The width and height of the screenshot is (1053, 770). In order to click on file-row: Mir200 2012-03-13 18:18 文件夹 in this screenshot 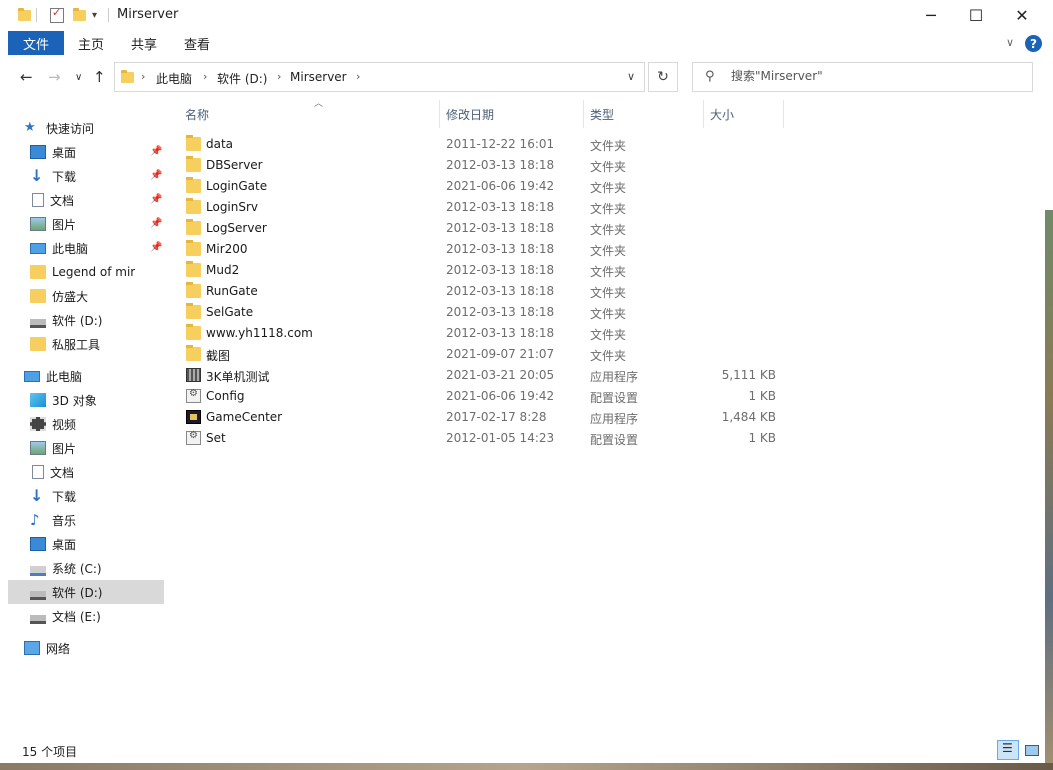, I will do `click(485, 249)`.